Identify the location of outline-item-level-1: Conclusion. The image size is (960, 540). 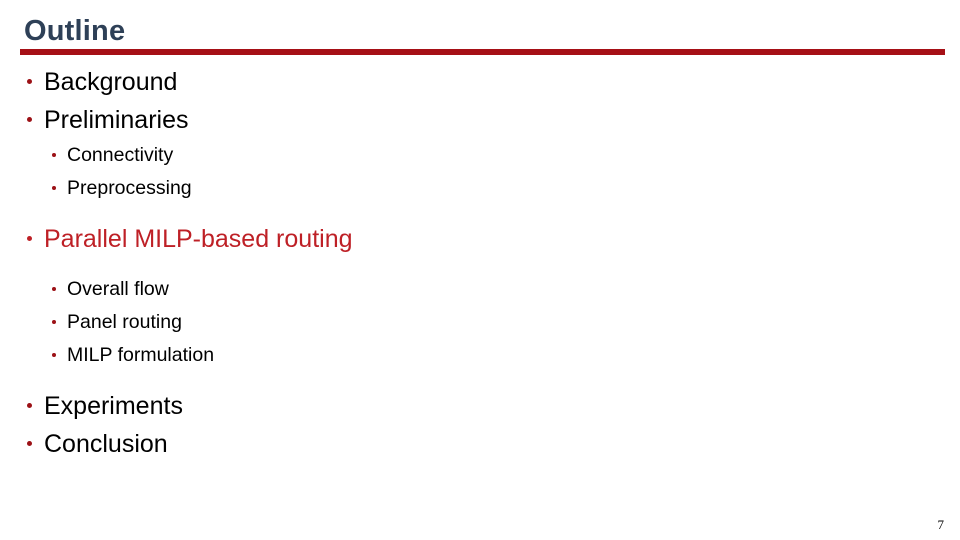
(480, 444).